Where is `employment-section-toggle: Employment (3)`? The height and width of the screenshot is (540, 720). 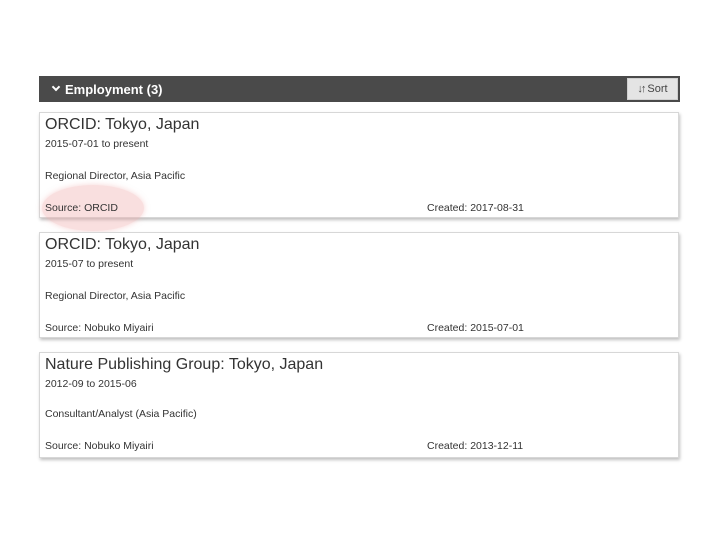
employment-section-toggle: Employment (3) is located at coordinates (101, 89).